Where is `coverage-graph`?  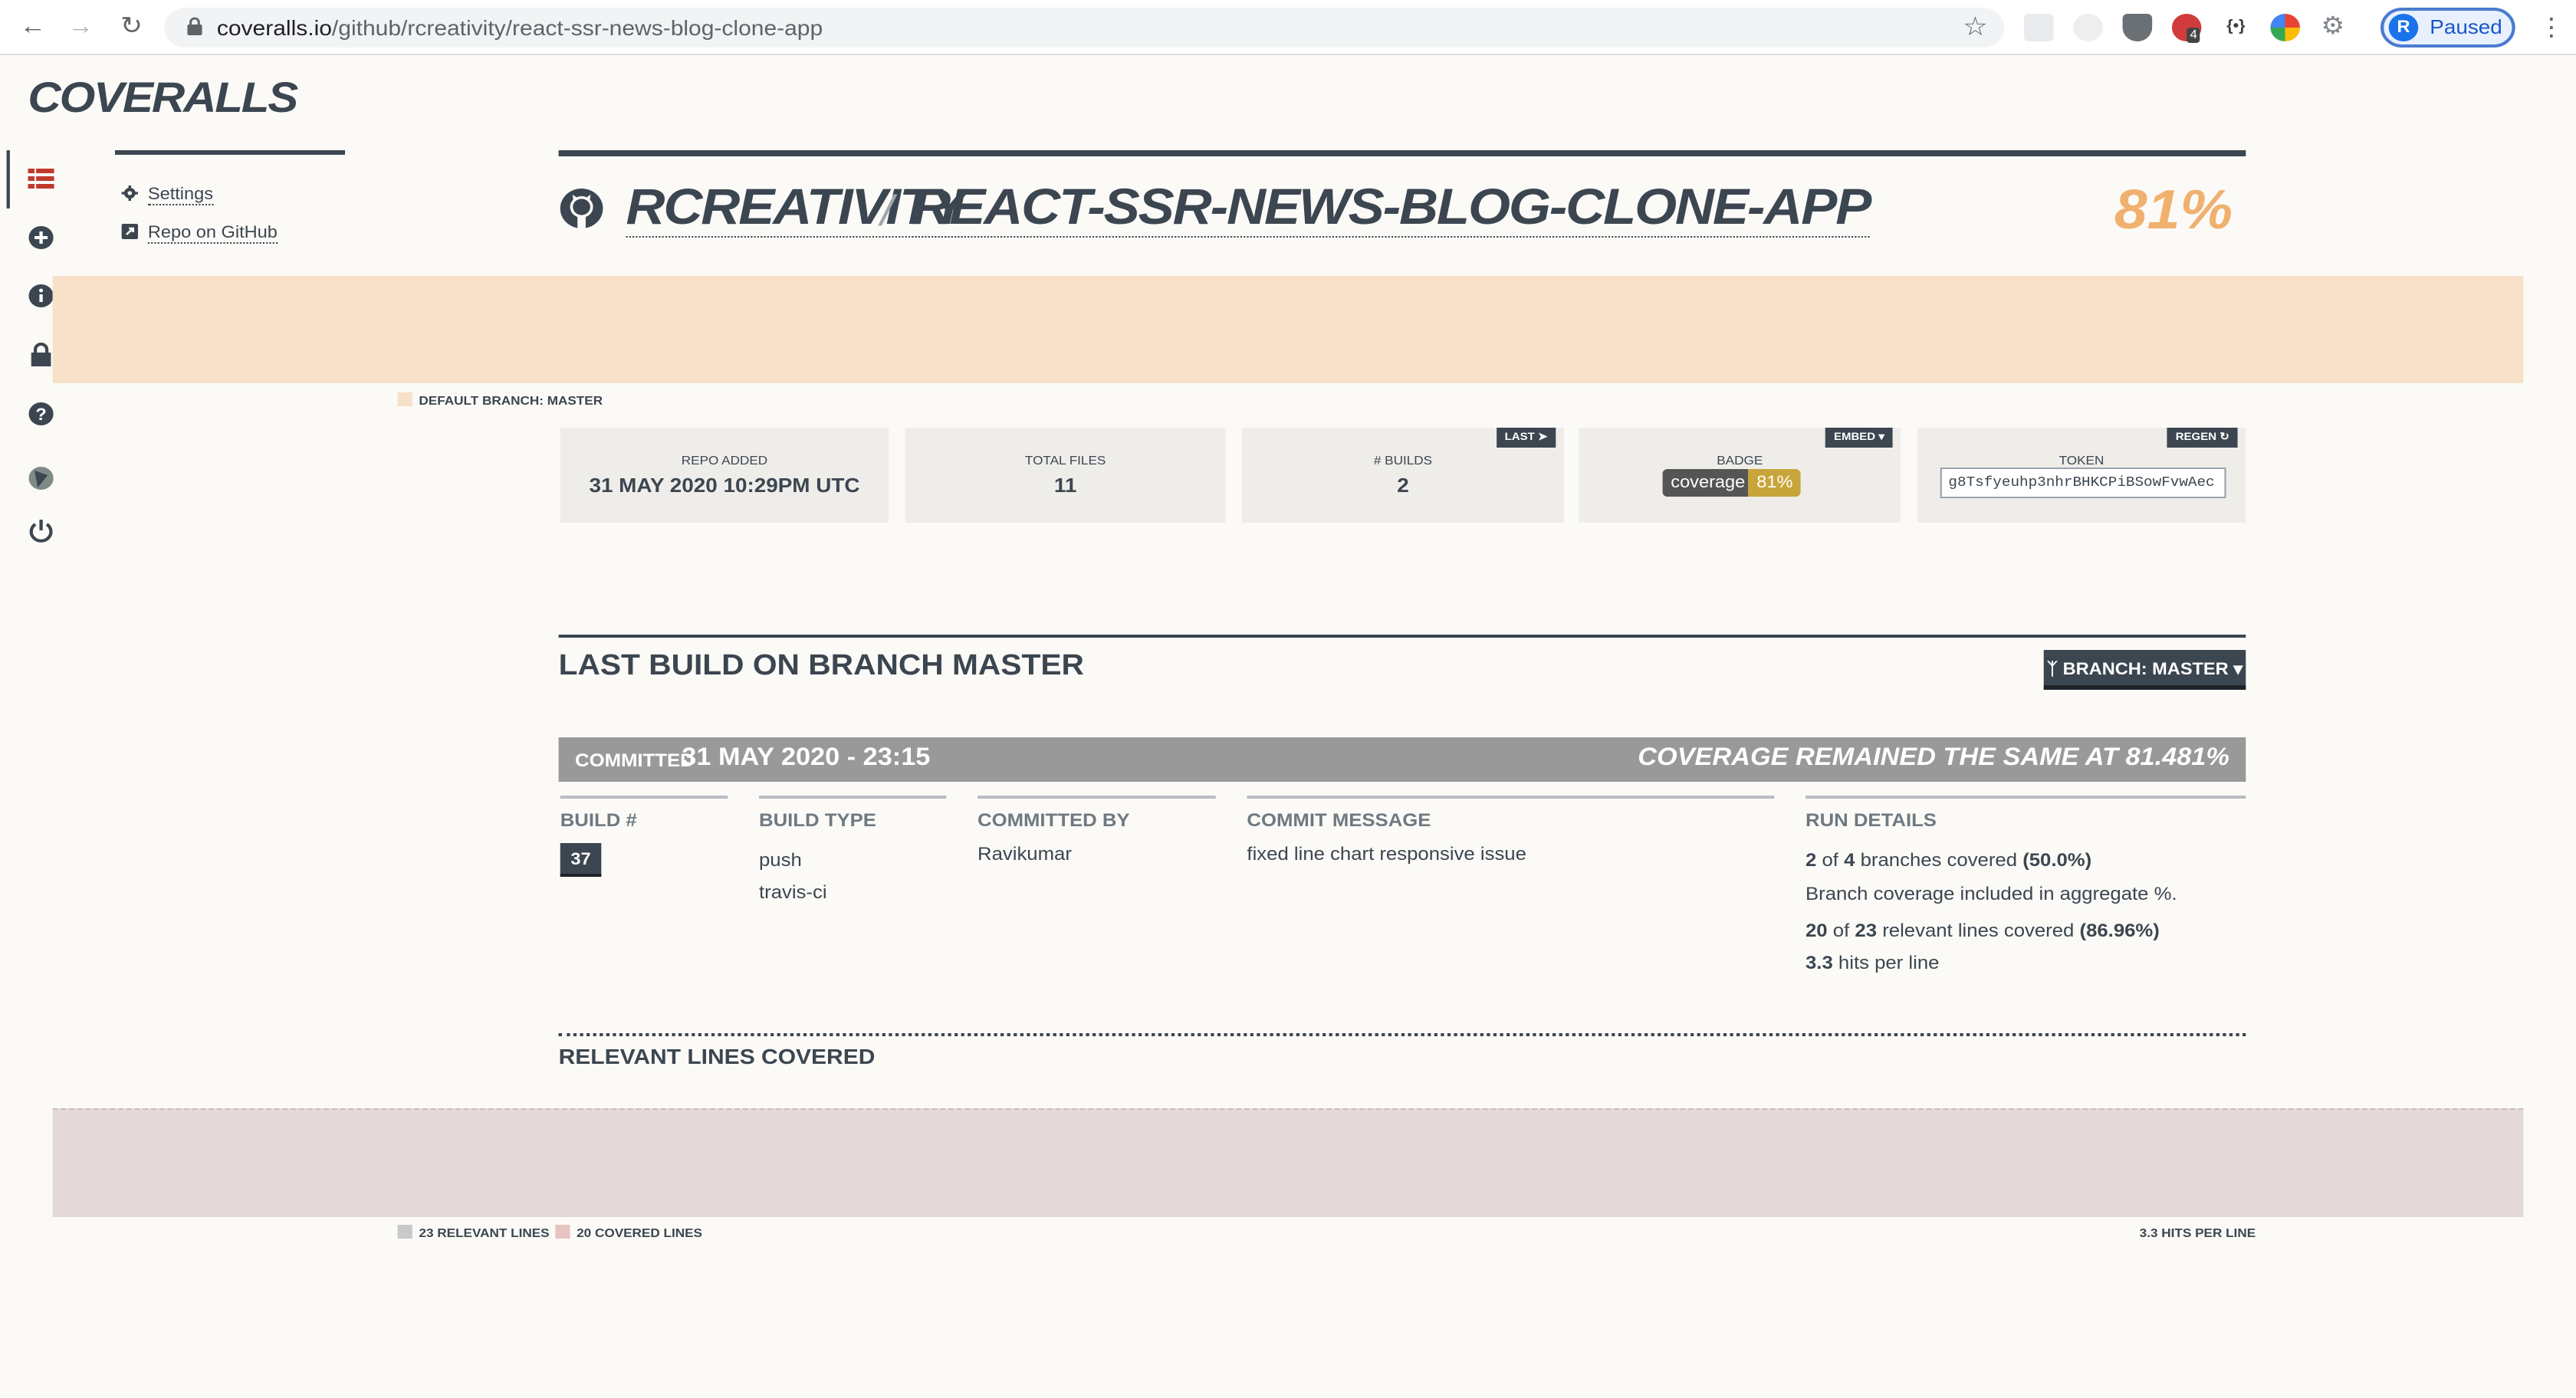
coverage-graph is located at coordinates (1288, 329).